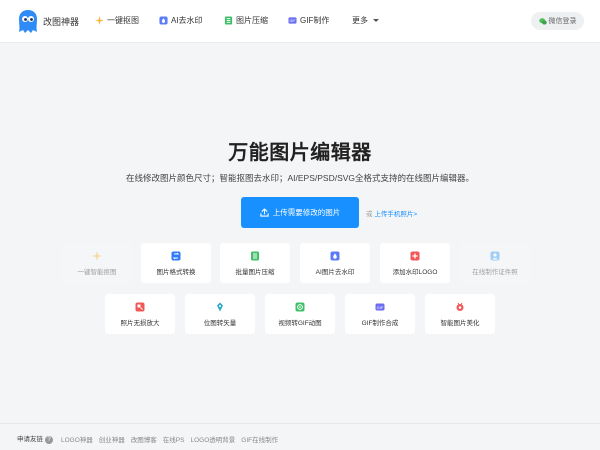 Image resolution: width=600 pixels, height=450 pixels. Describe the element at coordinates (176, 272) in the screenshot. I see `tool-card-label: 图片格式转换` at that location.